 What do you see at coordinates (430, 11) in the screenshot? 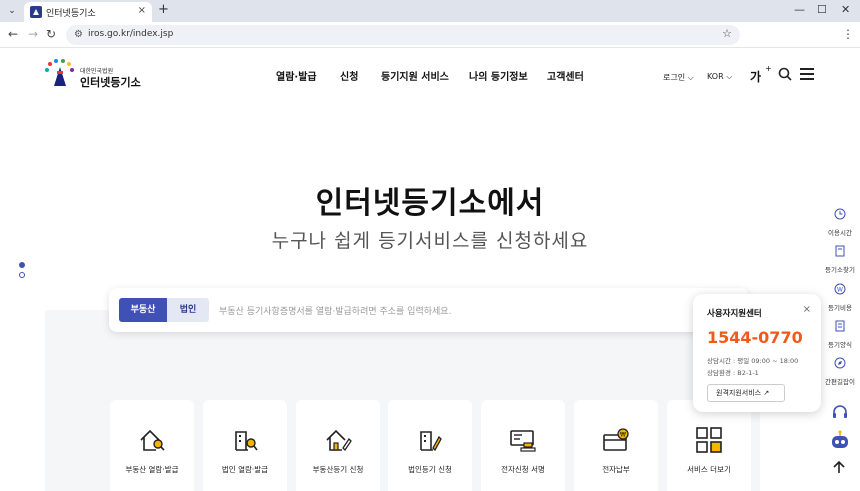
I see `browser-tab-bar: ⌄ 인터넷등기소 × + — ☐ ✕` at bounding box center [430, 11].